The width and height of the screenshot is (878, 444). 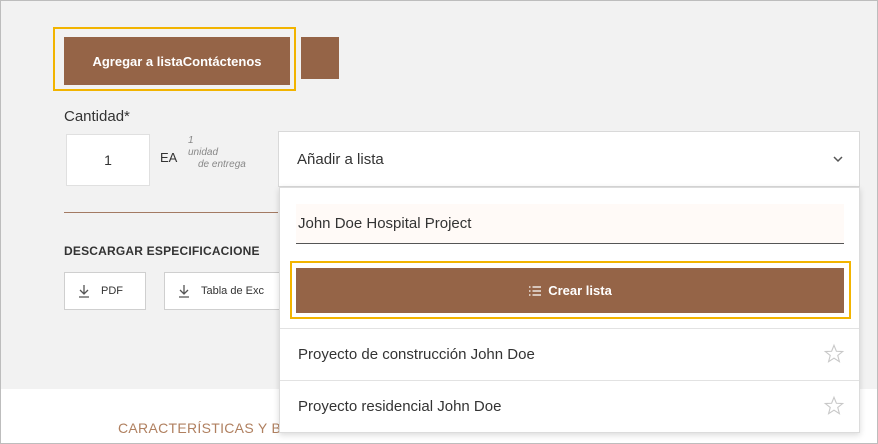 What do you see at coordinates (340, 159) in the screenshot?
I see `select-value: Añadir a lista` at bounding box center [340, 159].